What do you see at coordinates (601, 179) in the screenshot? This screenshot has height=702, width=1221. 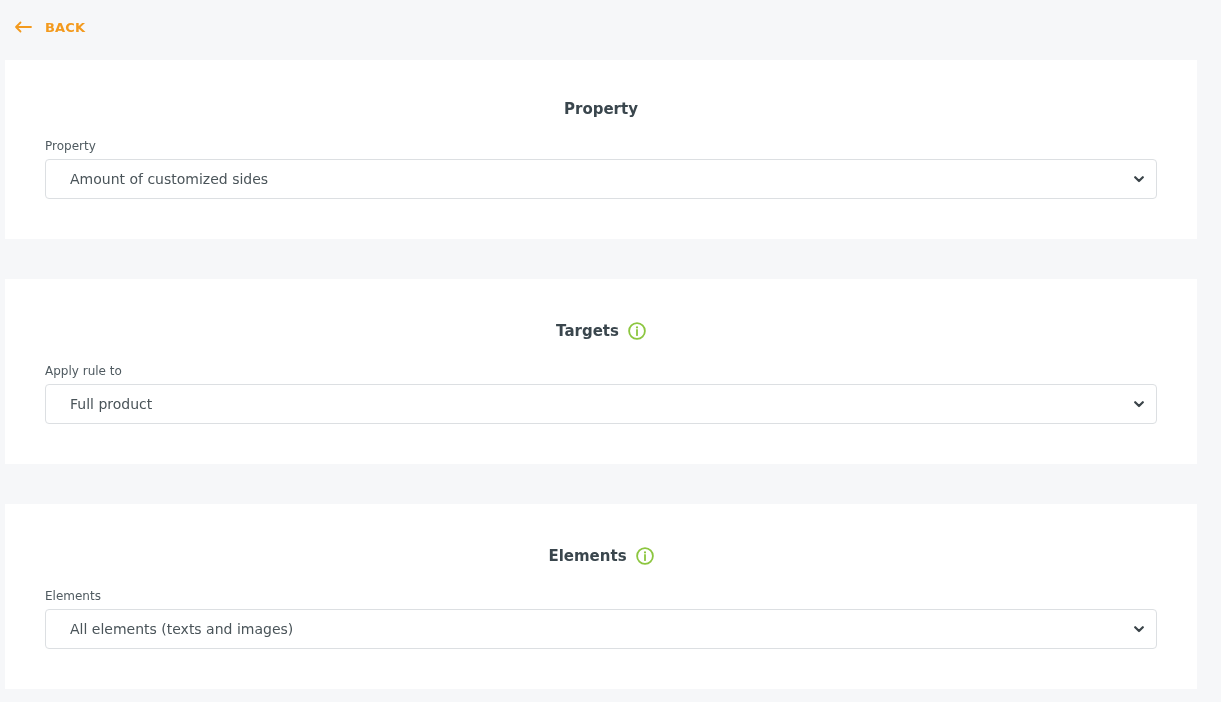 I see `dropdown-select: Amount of customized sides` at bounding box center [601, 179].